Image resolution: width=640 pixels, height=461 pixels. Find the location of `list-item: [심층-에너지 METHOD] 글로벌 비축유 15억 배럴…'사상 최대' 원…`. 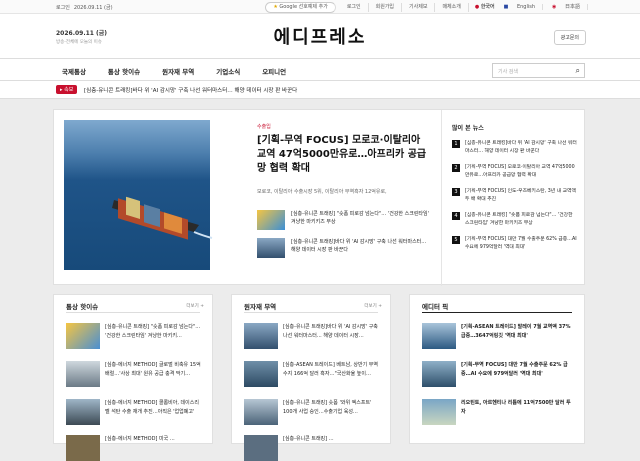

list-item: [심층-에너지 METHOD] 글로벌 비축유 15억 배럴…'사상 최대' 원… is located at coordinates (134, 374).